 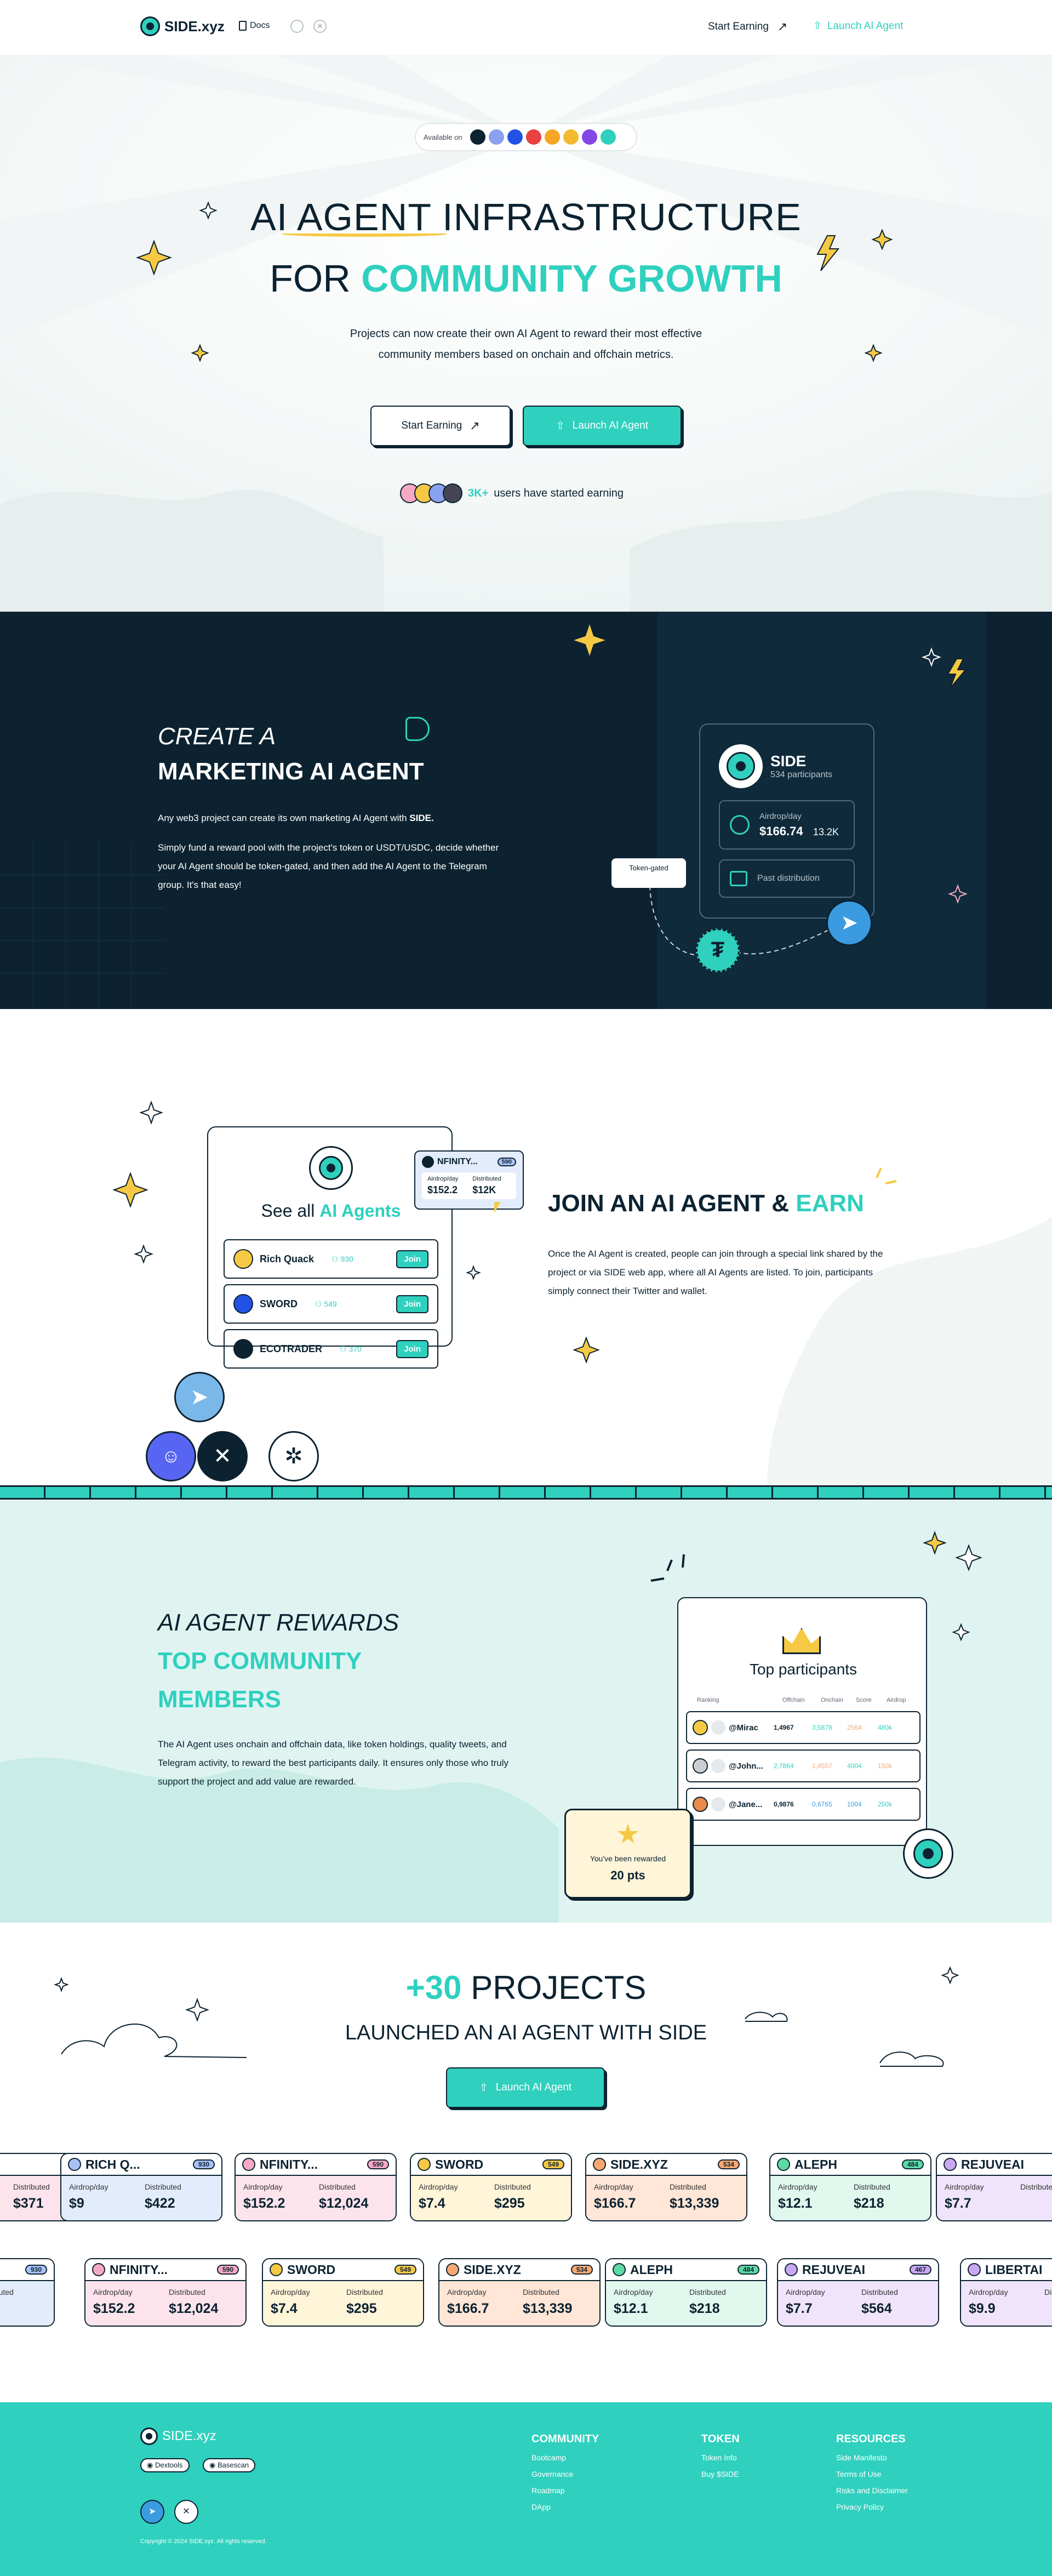 What do you see at coordinates (666, 2194) in the screenshot?
I see `project-stats: Airdrop/day $166.7 Distributed $13,339` at bounding box center [666, 2194].